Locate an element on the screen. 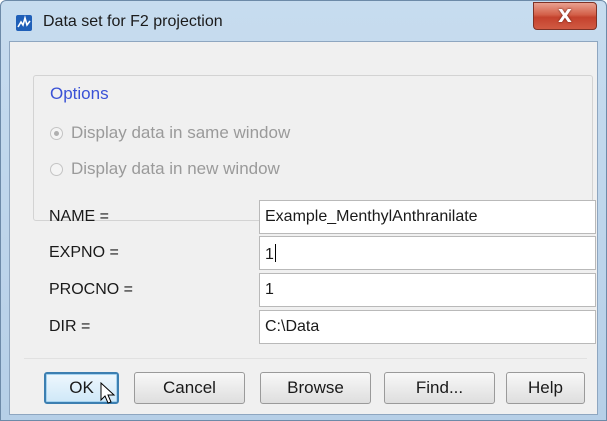 This screenshot has height=421, width=607. radio-same-window: Display data in same window is located at coordinates (170, 133).